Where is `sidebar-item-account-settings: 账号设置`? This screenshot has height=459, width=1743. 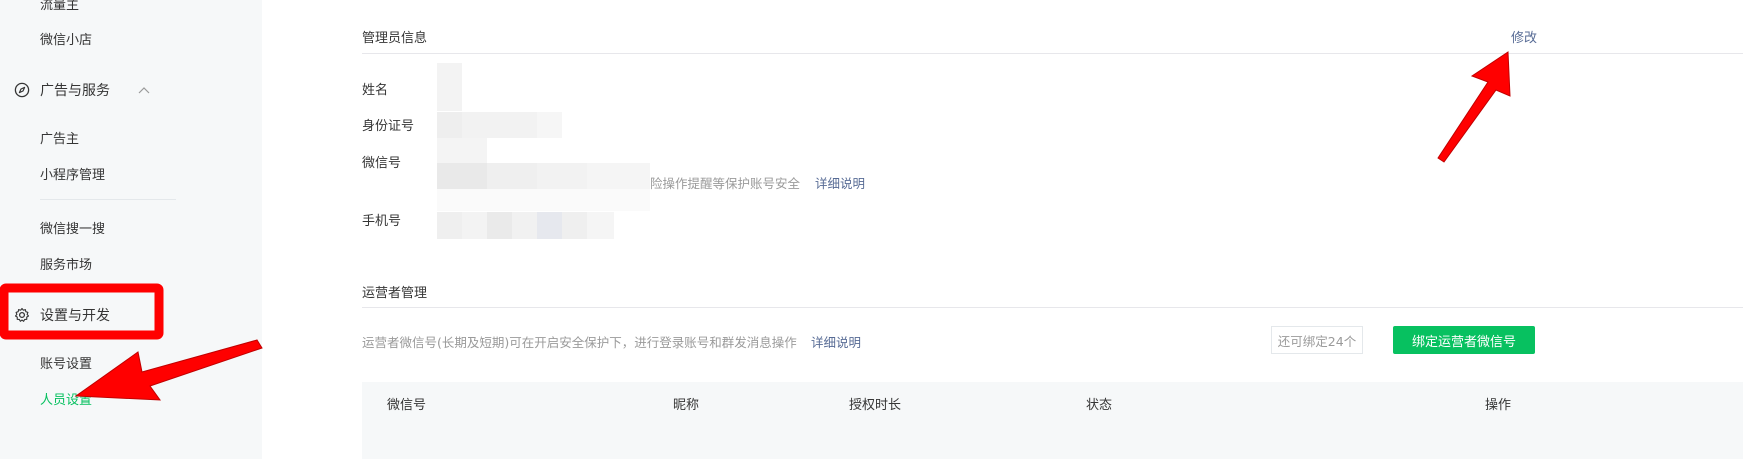 sidebar-item-account-settings: 账号设置 is located at coordinates (66, 362).